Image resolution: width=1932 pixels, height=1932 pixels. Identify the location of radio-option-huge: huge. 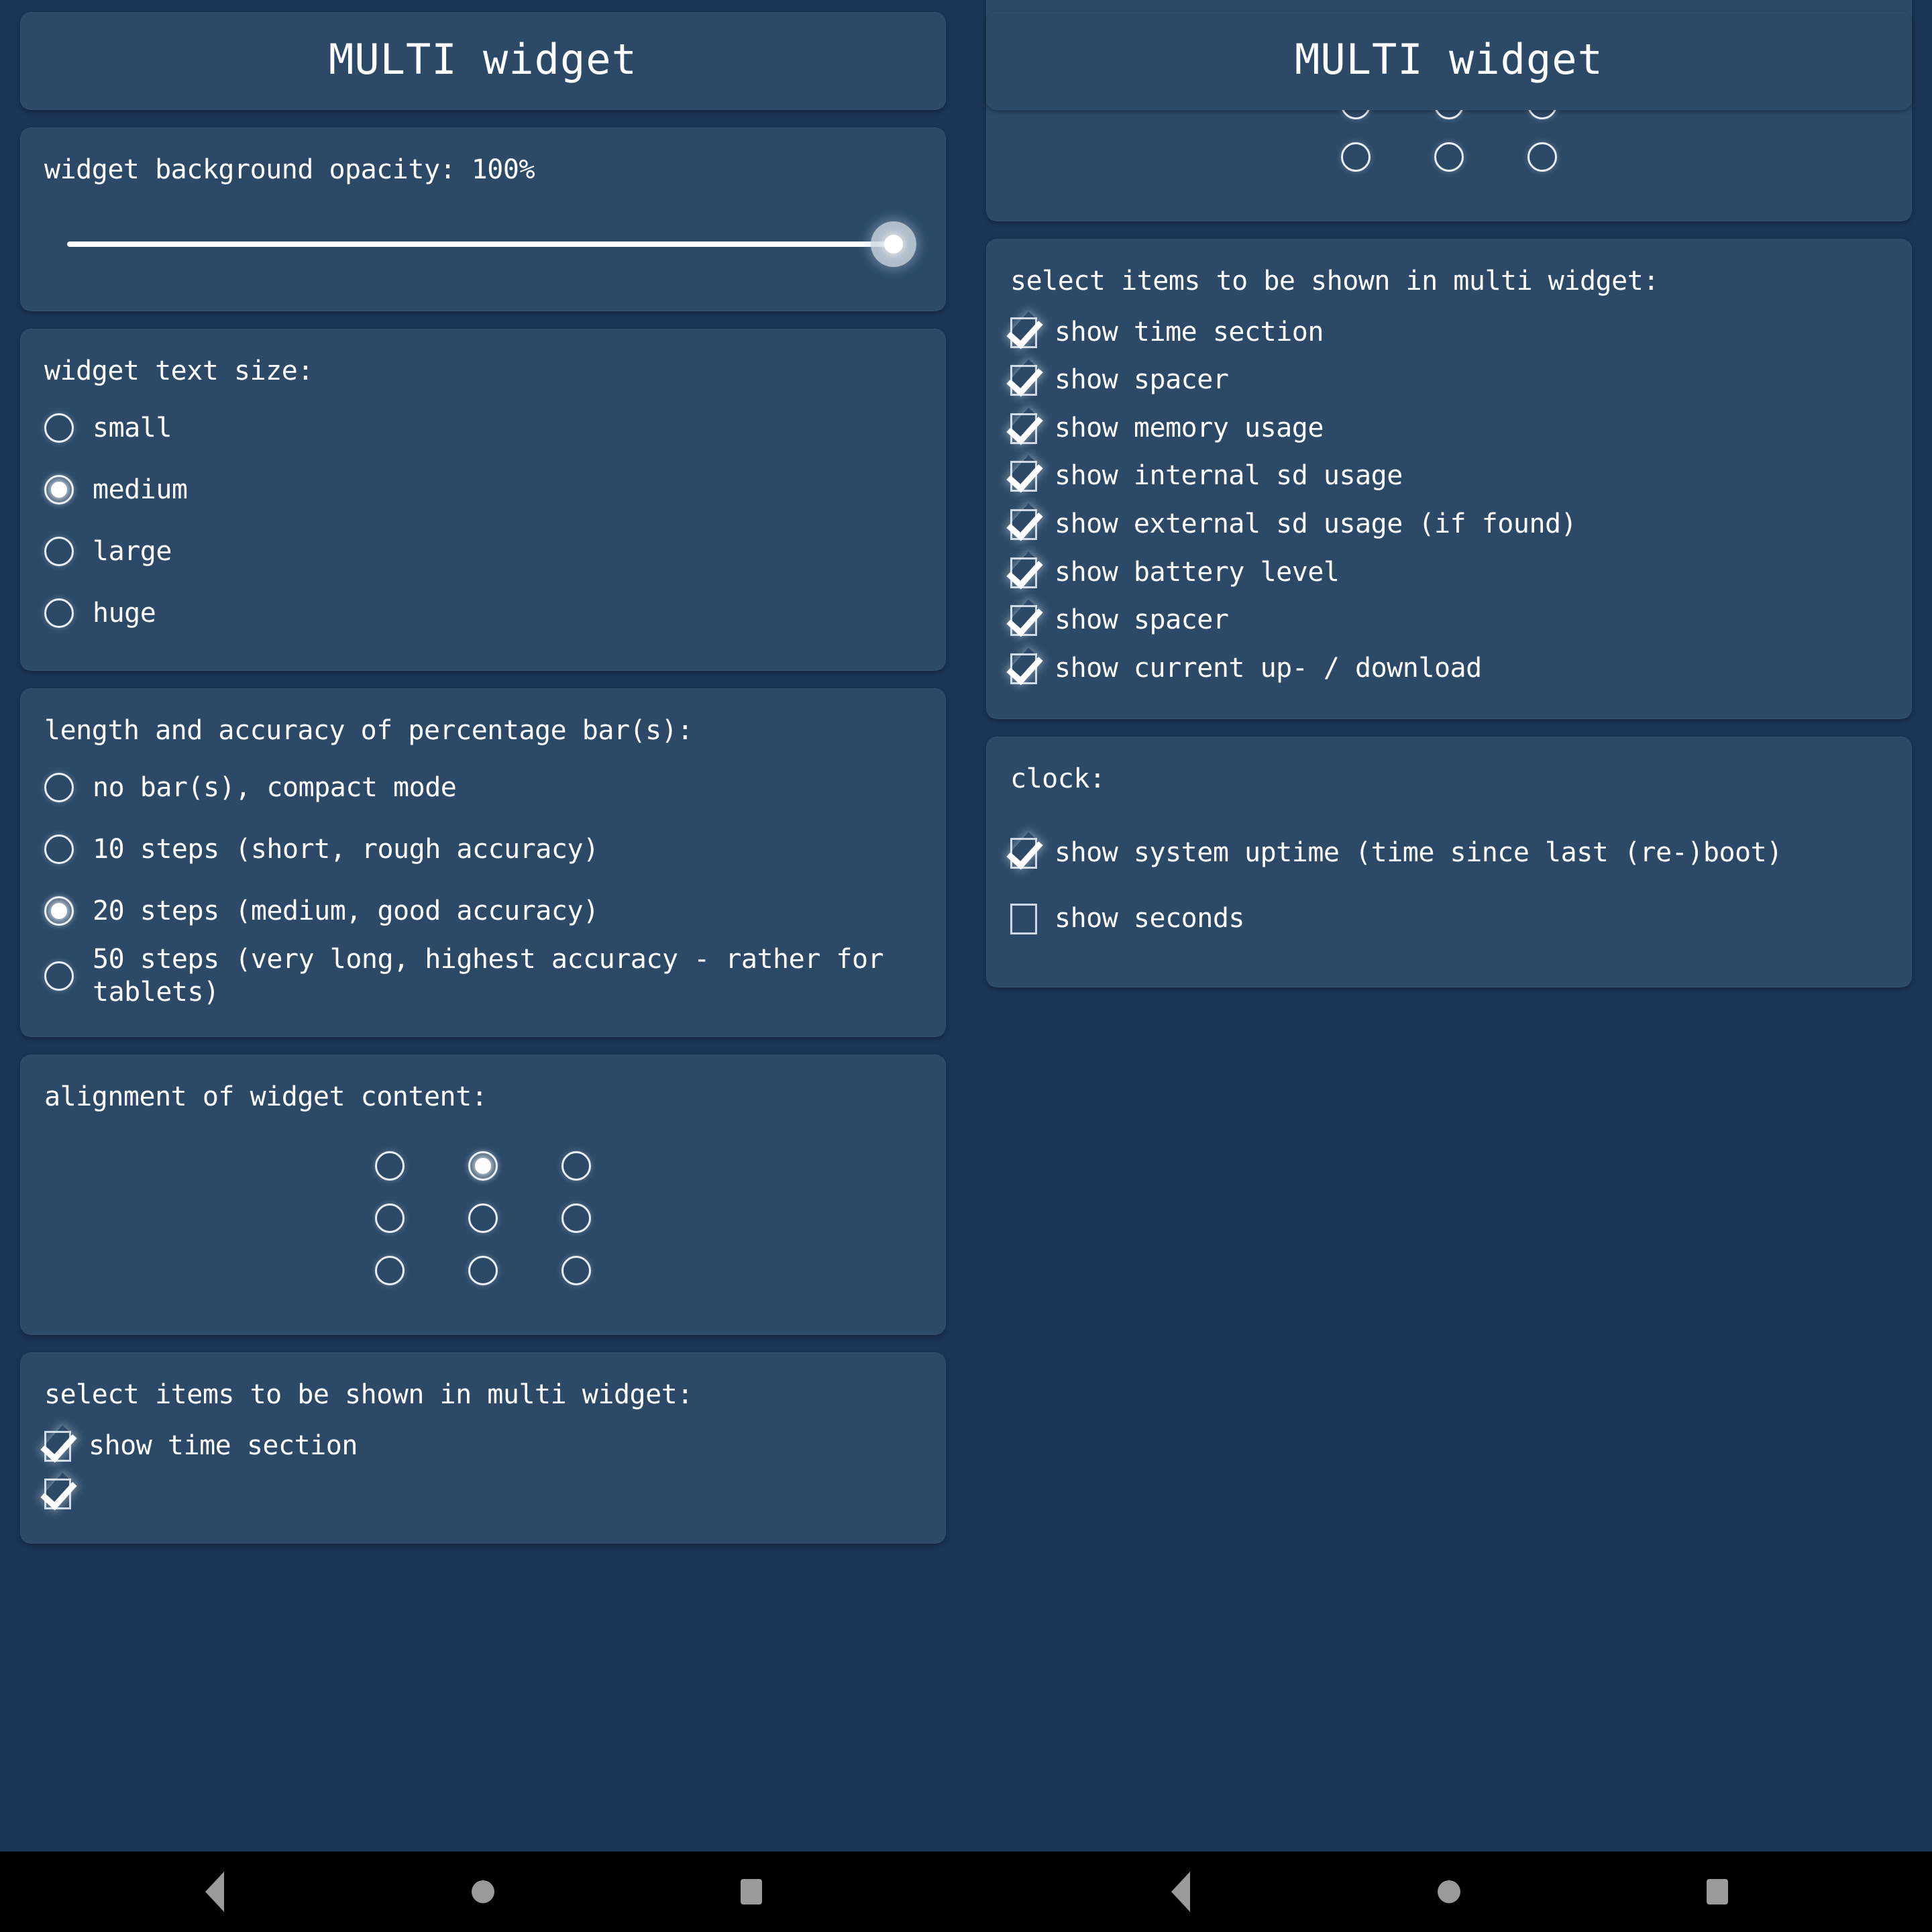
(483, 613).